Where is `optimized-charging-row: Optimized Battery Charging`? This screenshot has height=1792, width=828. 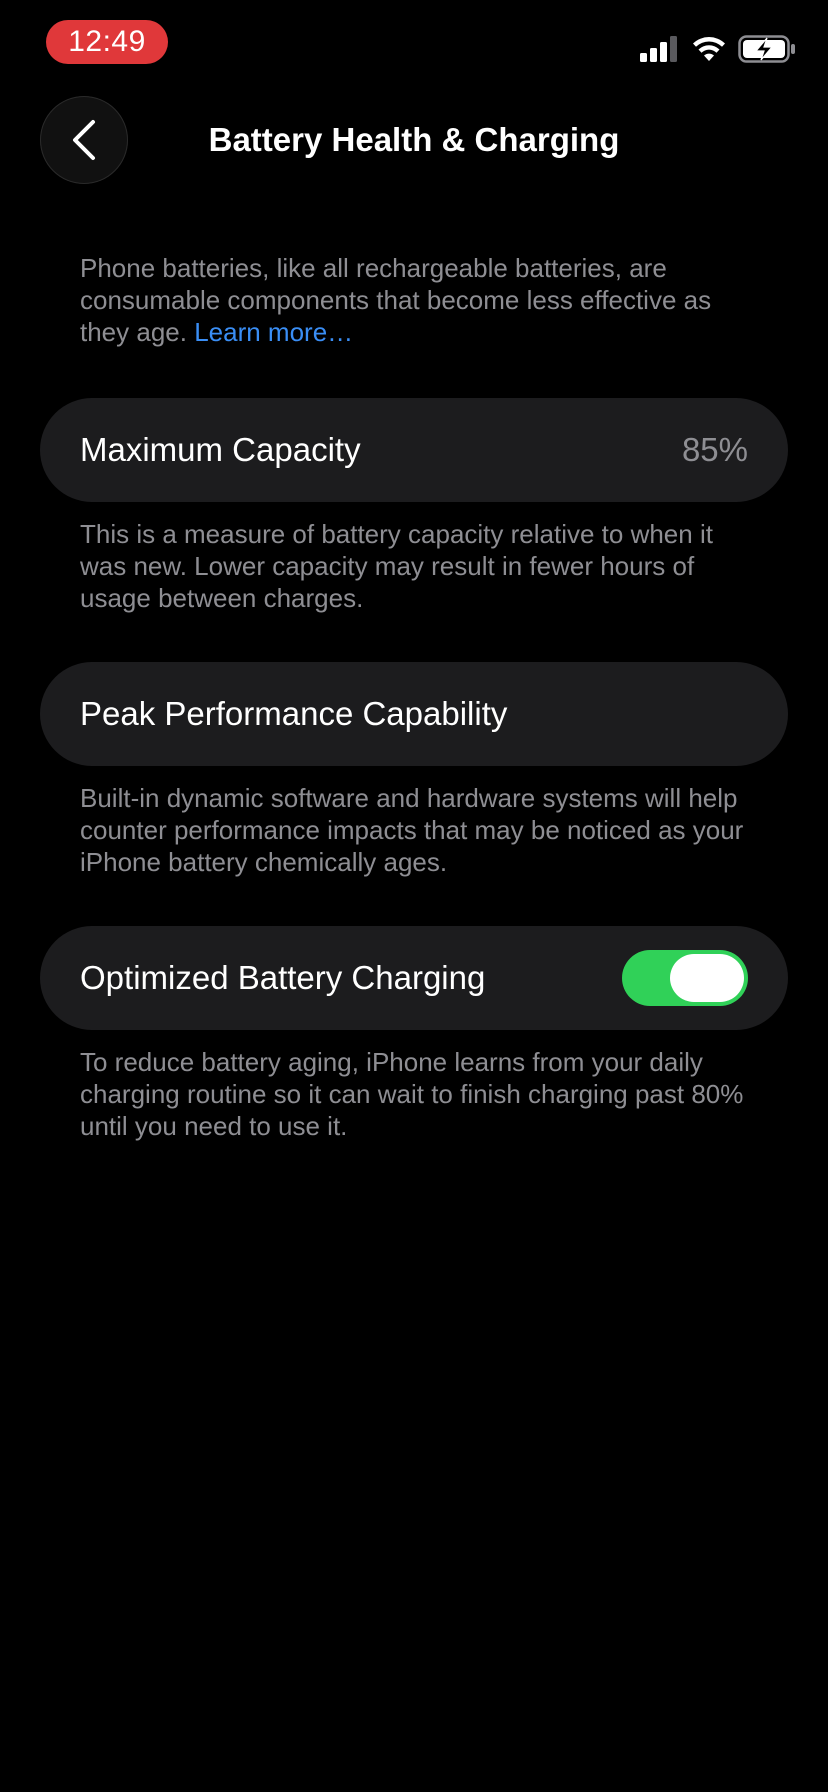
optimized-charging-row: Optimized Battery Charging is located at coordinates (414, 978).